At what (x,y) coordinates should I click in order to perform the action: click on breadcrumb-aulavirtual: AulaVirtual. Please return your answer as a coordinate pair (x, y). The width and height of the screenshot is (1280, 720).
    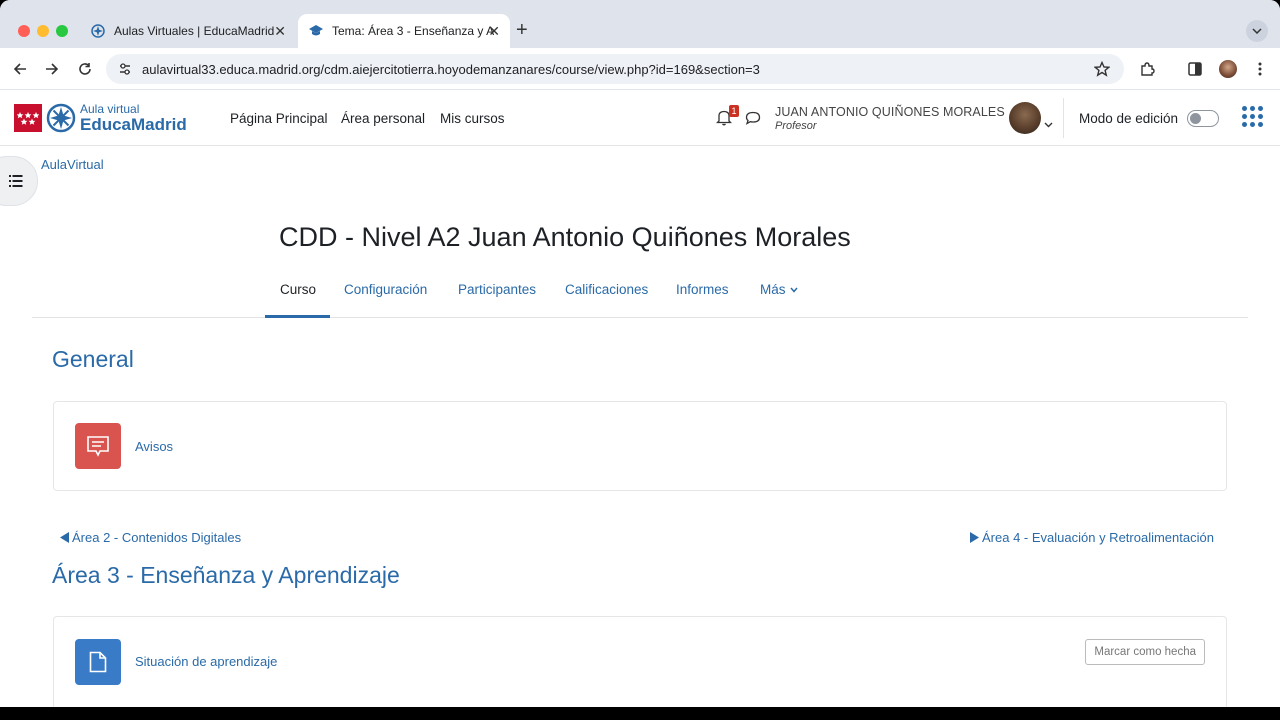
    Looking at the image, I should click on (72, 164).